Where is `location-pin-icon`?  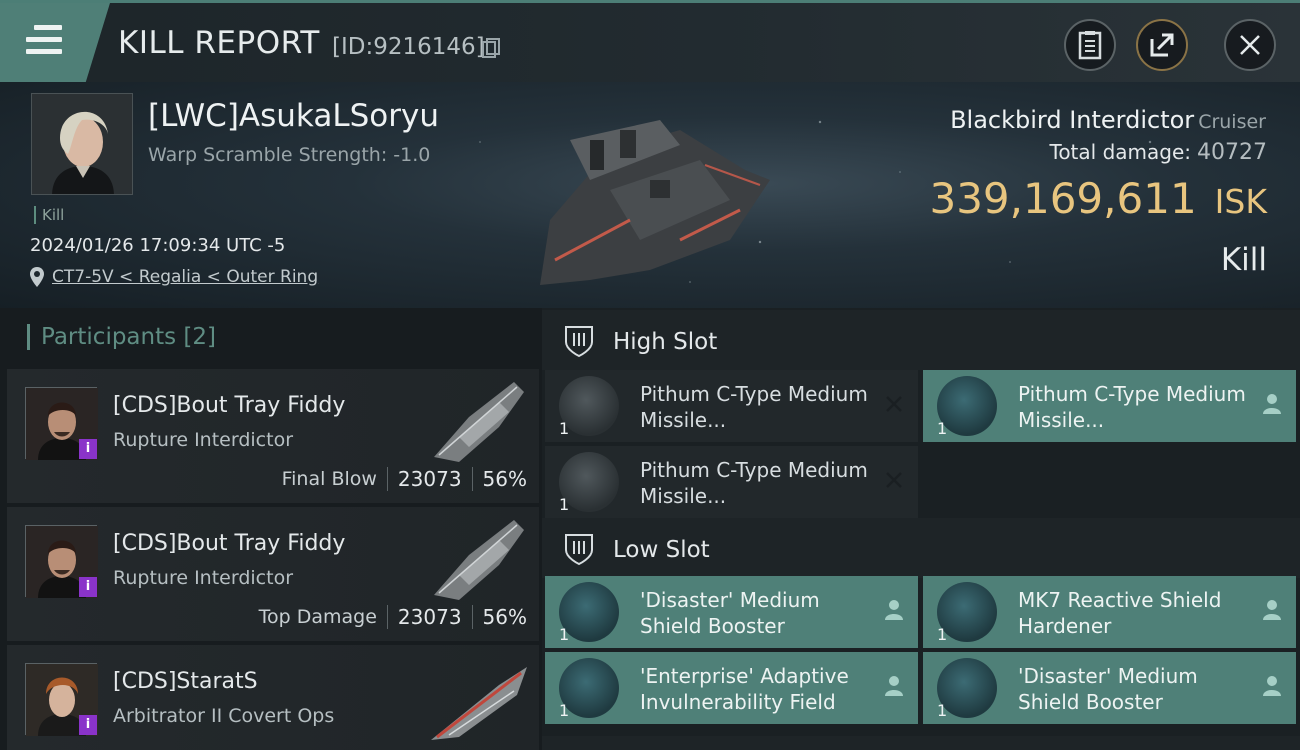 location-pin-icon is located at coordinates (37, 277).